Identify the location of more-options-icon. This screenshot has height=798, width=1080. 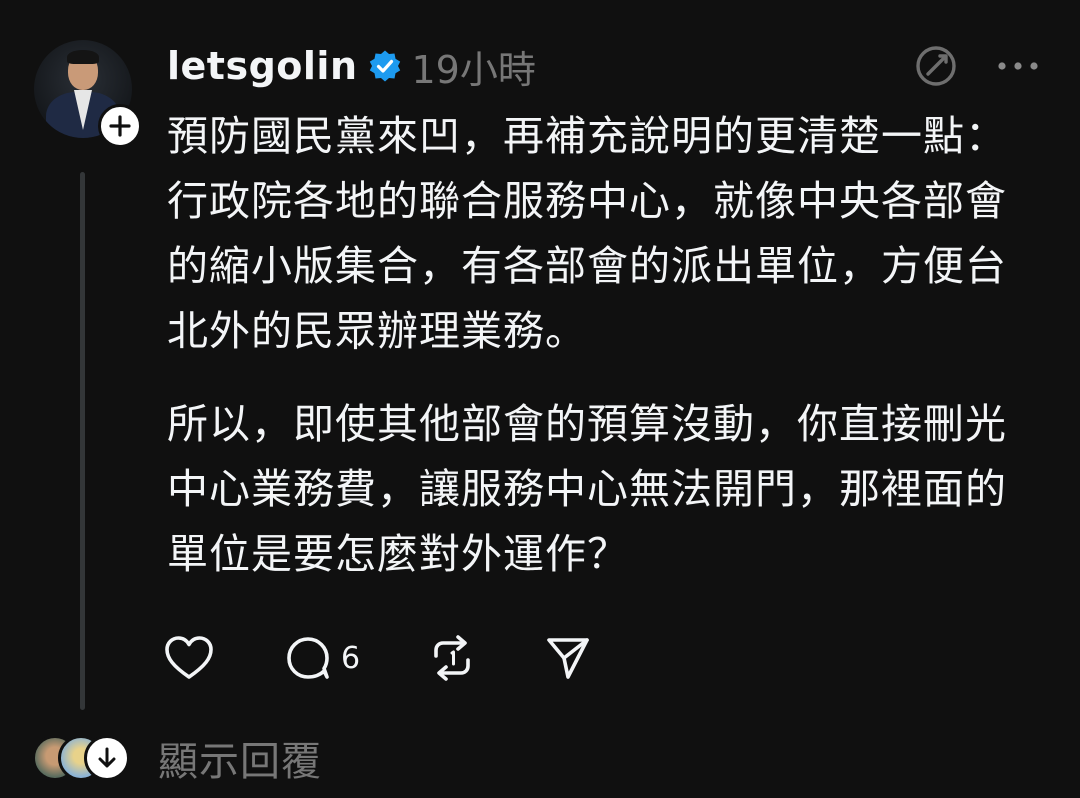
(1018, 66).